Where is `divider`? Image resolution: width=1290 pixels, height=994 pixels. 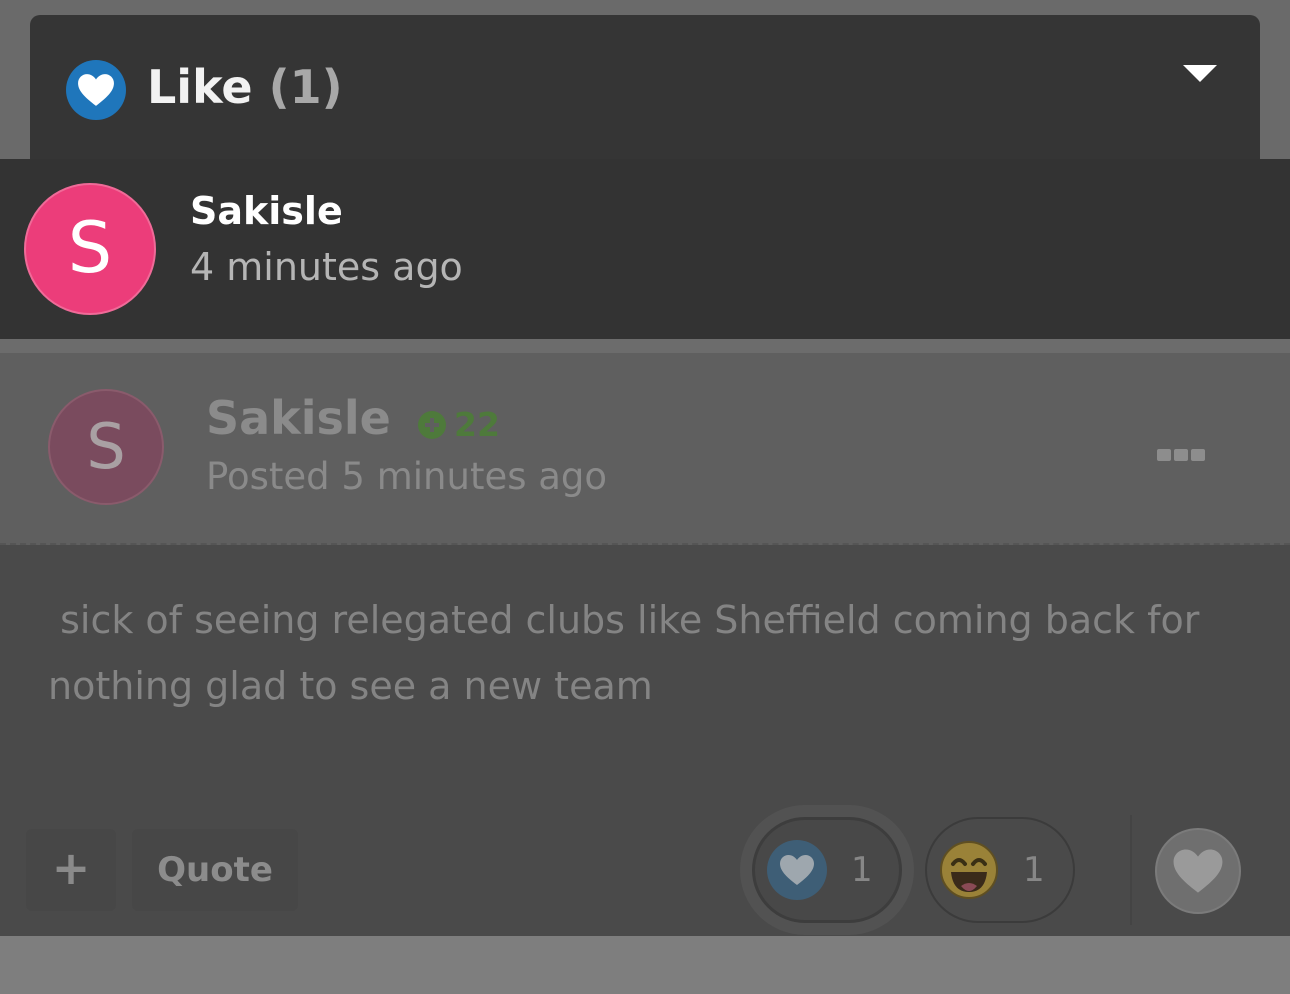 divider is located at coordinates (1131, 870).